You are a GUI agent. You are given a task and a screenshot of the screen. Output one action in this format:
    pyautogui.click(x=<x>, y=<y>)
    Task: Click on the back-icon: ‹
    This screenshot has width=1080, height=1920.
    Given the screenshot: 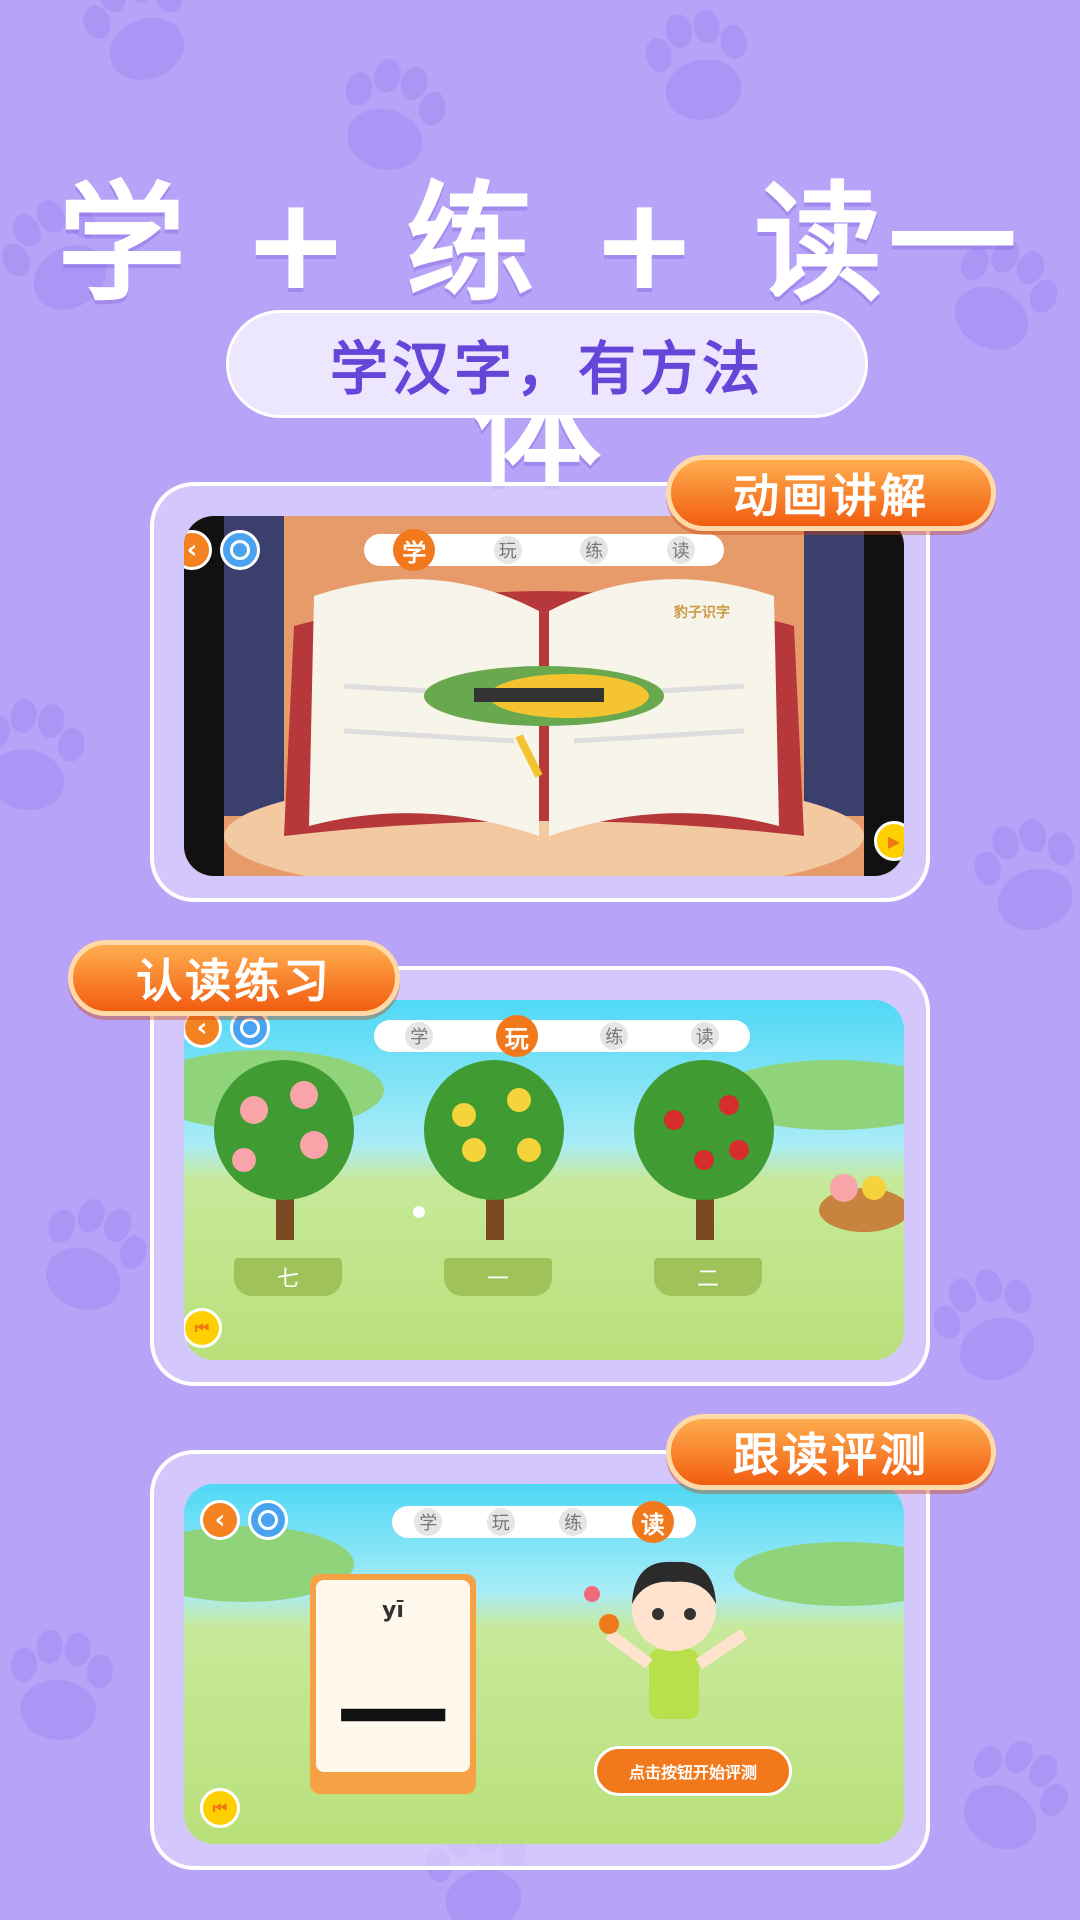 What is the action you would take?
    pyautogui.click(x=220, y=1520)
    